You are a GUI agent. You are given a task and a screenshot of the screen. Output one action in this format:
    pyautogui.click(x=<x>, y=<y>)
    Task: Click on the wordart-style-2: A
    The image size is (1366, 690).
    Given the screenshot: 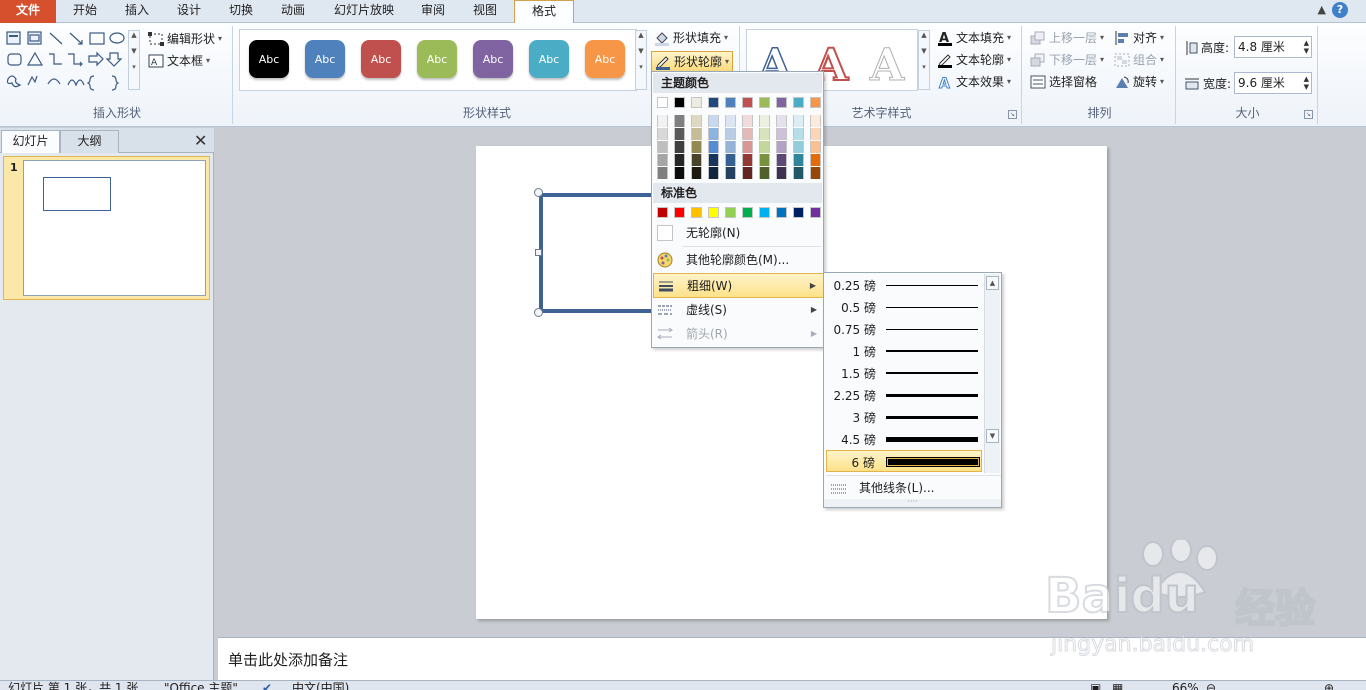 What is the action you would take?
    pyautogui.click(x=886, y=66)
    